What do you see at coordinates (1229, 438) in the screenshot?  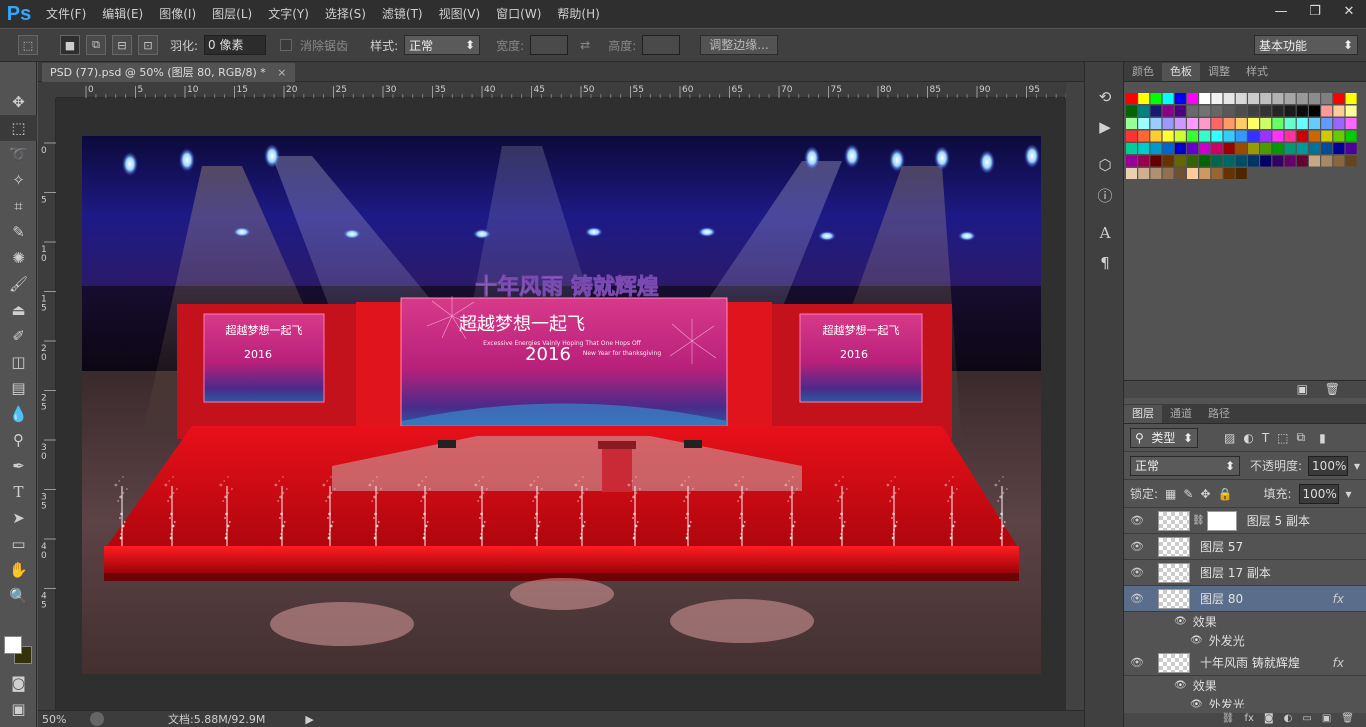 I see `filter-pixel-icon: ▨` at bounding box center [1229, 438].